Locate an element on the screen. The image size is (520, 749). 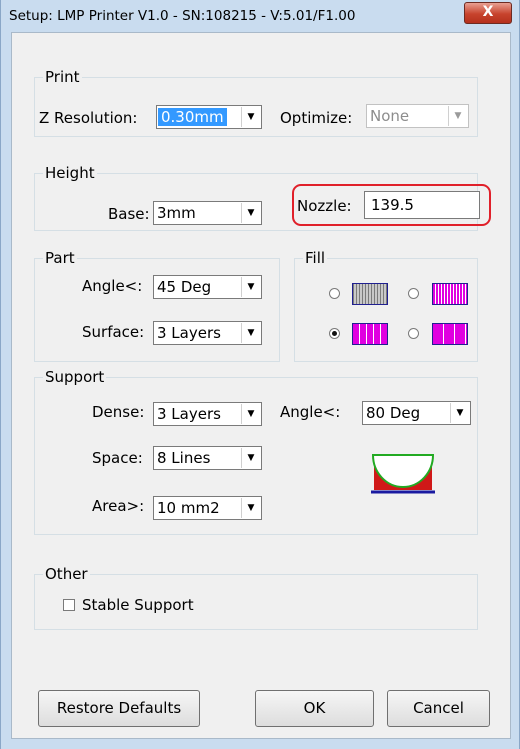
ok-label: OK is located at coordinates (314, 708).